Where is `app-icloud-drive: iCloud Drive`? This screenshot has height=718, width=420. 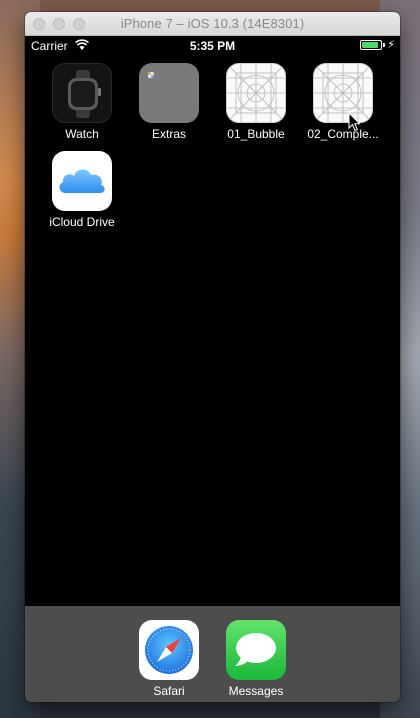 app-icloud-drive: iCloud Drive is located at coordinates (82, 190).